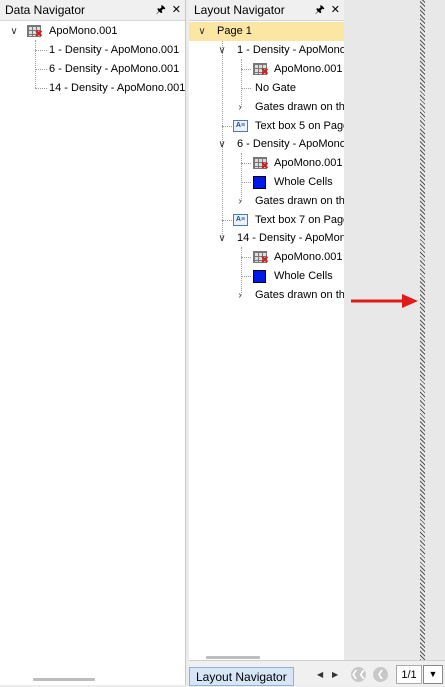  What do you see at coordinates (358, 674) in the screenshot?
I see `first-page-icon: ❮❮` at bounding box center [358, 674].